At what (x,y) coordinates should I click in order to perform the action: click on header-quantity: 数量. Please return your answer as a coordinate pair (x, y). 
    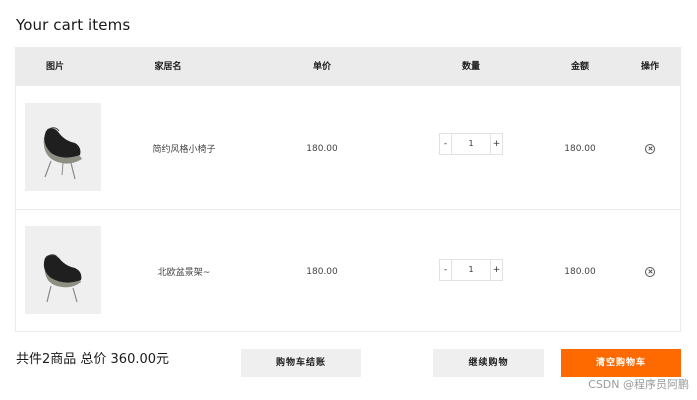
    Looking at the image, I should click on (470, 67).